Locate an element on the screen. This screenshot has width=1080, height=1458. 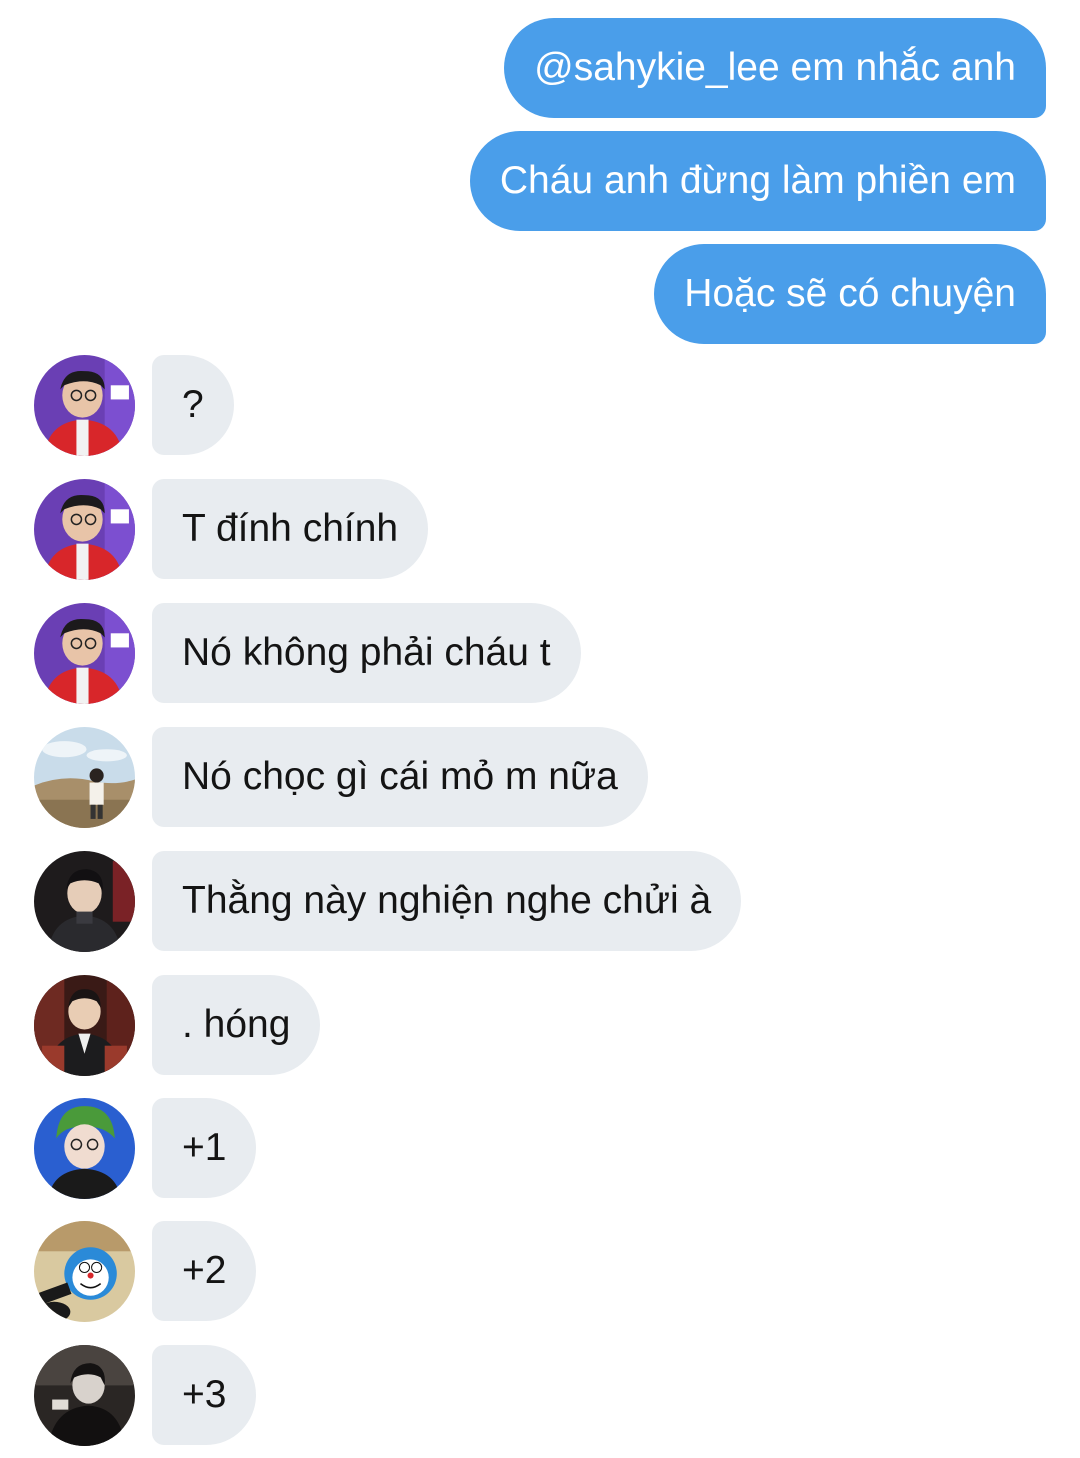
received-message: Nó không phải cháu t is located at coordinates (366, 653).